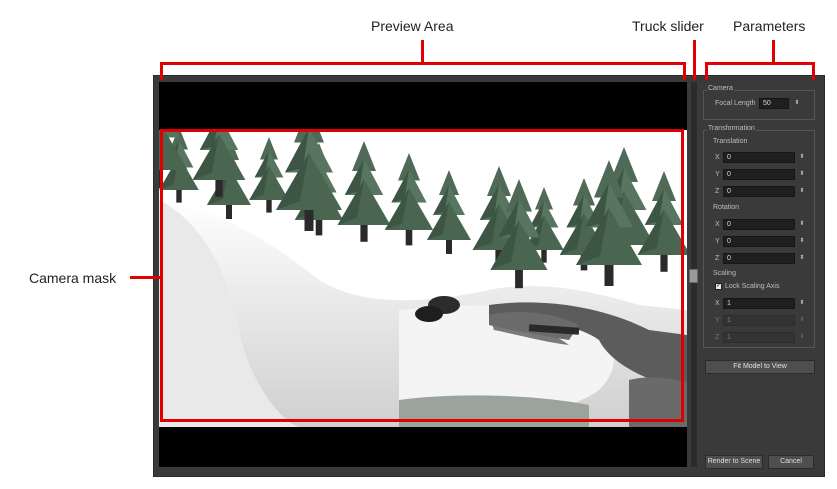 The width and height of the screenshot is (837, 489). What do you see at coordinates (759, 241) in the screenshot?
I see `rotation-y-input: 0` at bounding box center [759, 241].